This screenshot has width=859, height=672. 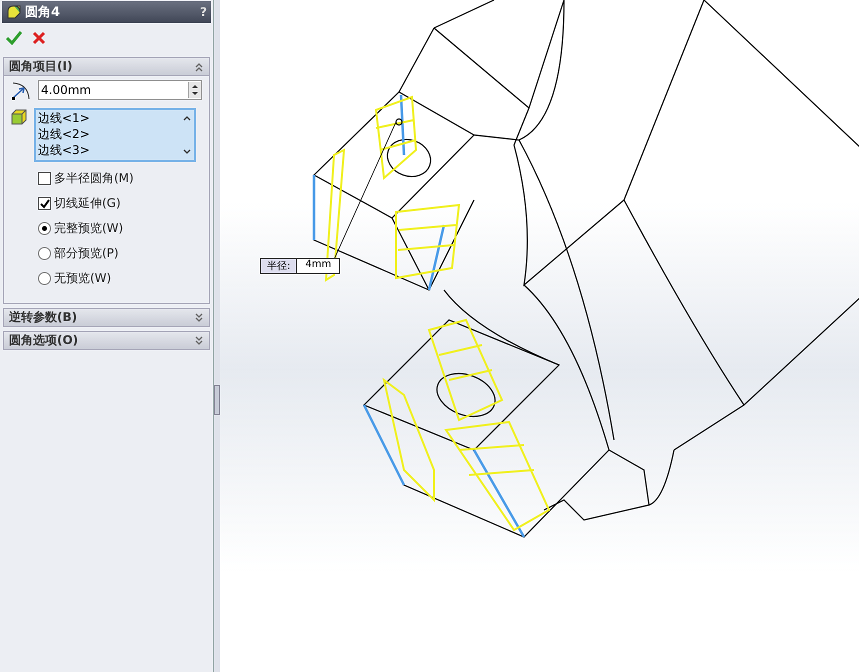 I want to click on cube-icon, so click(x=19, y=117).